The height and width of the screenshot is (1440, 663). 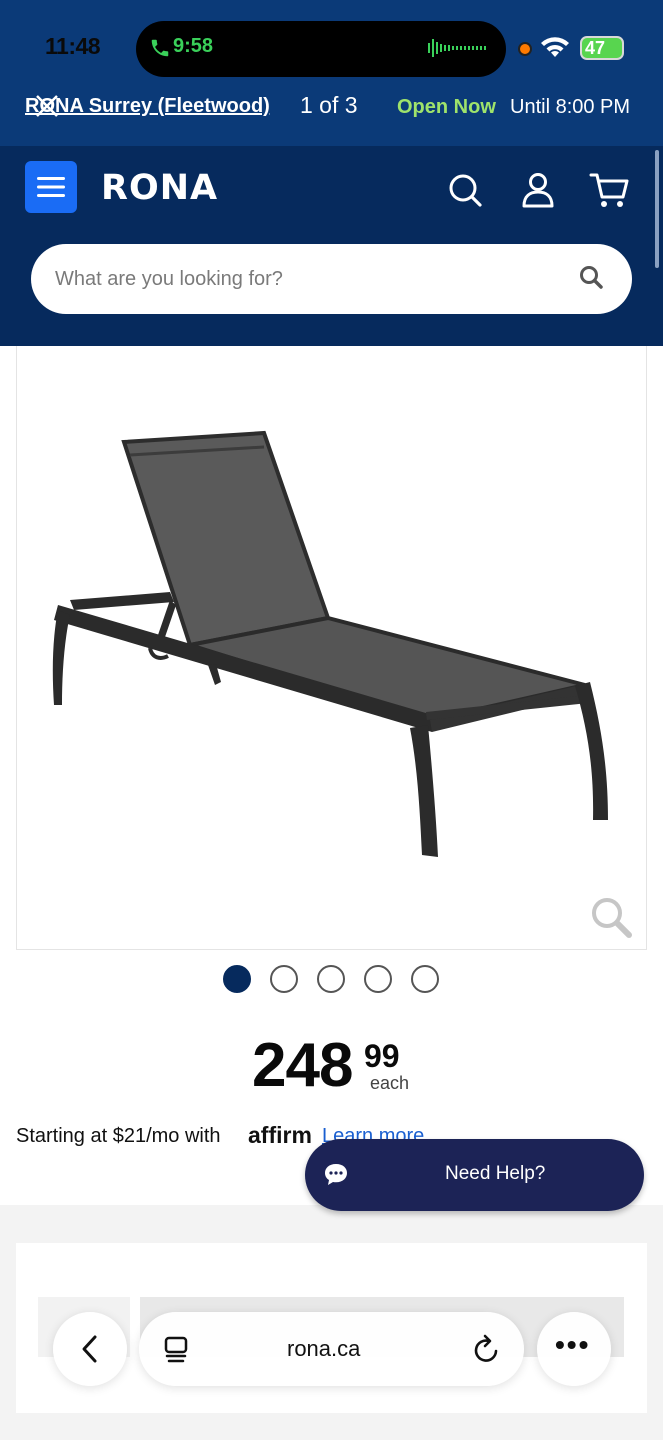 I want to click on call-duration: 9:58, so click(x=193, y=46).